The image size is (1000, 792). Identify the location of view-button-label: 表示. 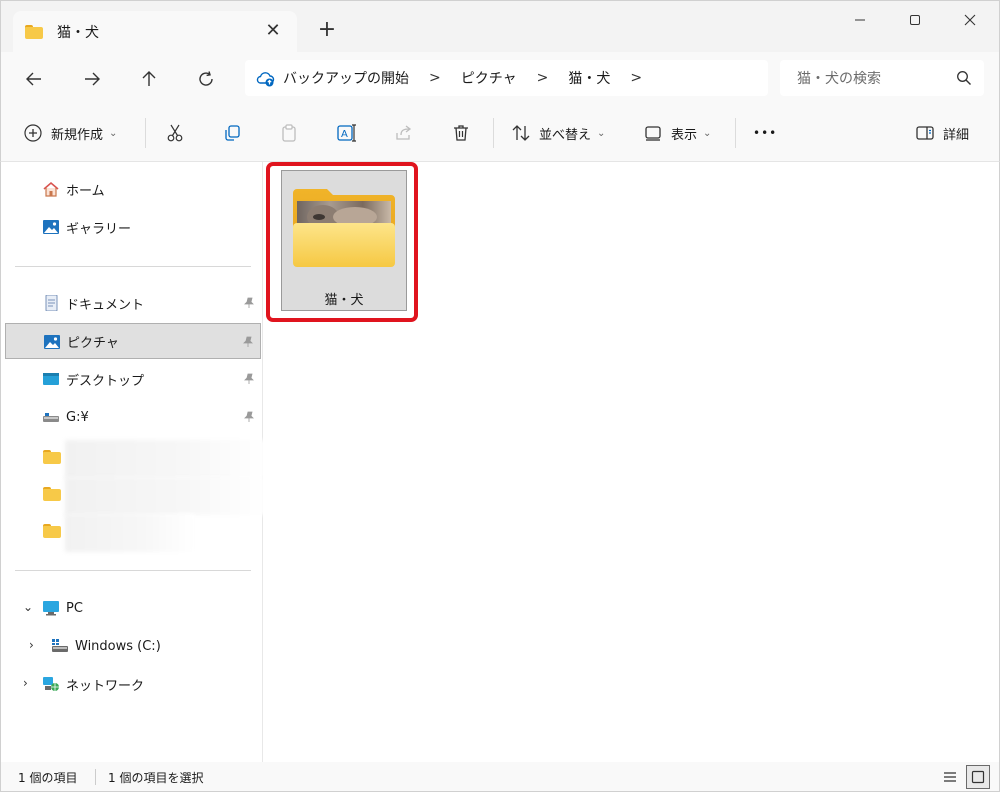
(684, 135).